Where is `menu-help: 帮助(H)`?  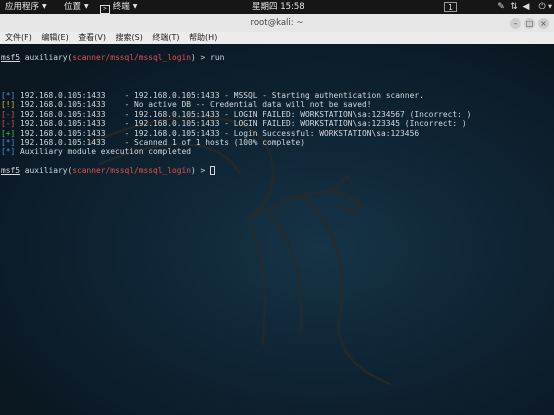 menu-help: 帮助(H) is located at coordinates (203, 37).